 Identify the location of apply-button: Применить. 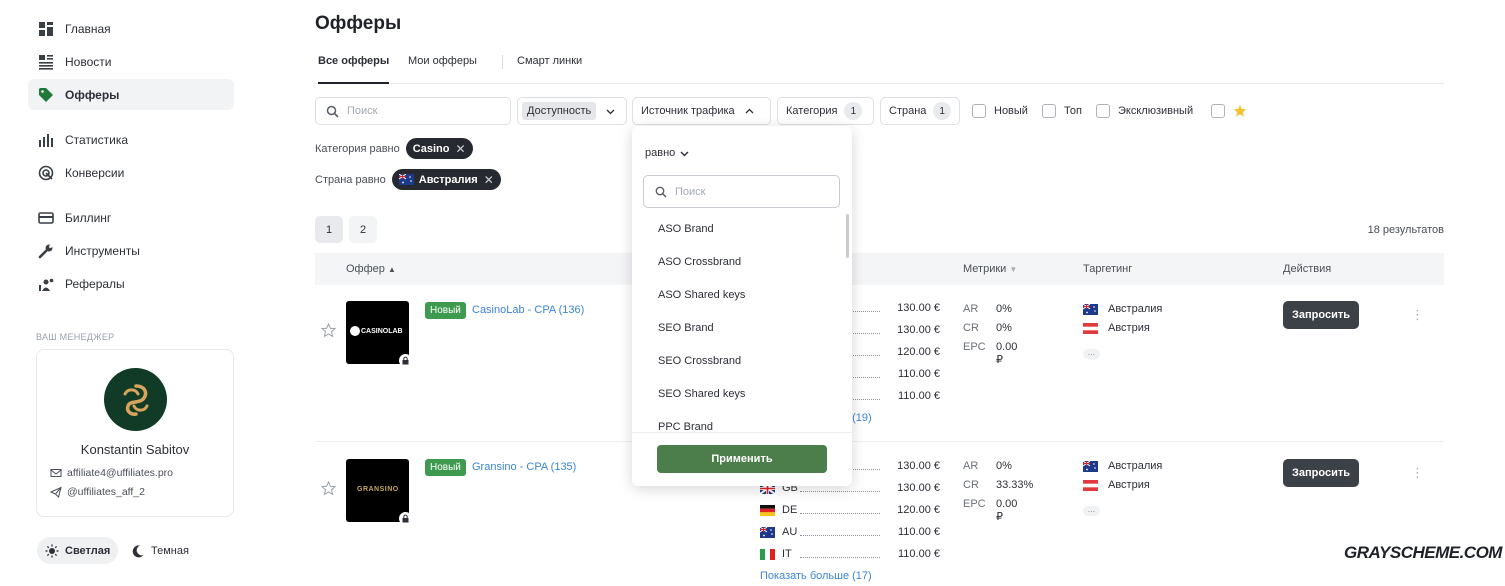
(742, 459).